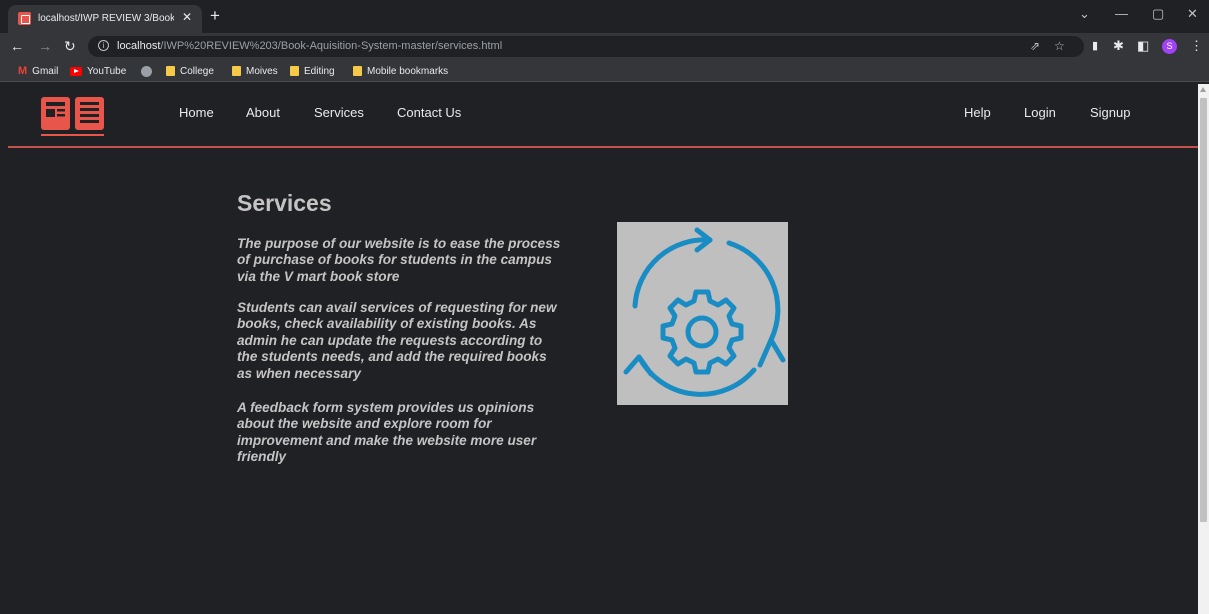  What do you see at coordinates (284, 203) in the screenshot?
I see `page-title: Services` at bounding box center [284, 203].